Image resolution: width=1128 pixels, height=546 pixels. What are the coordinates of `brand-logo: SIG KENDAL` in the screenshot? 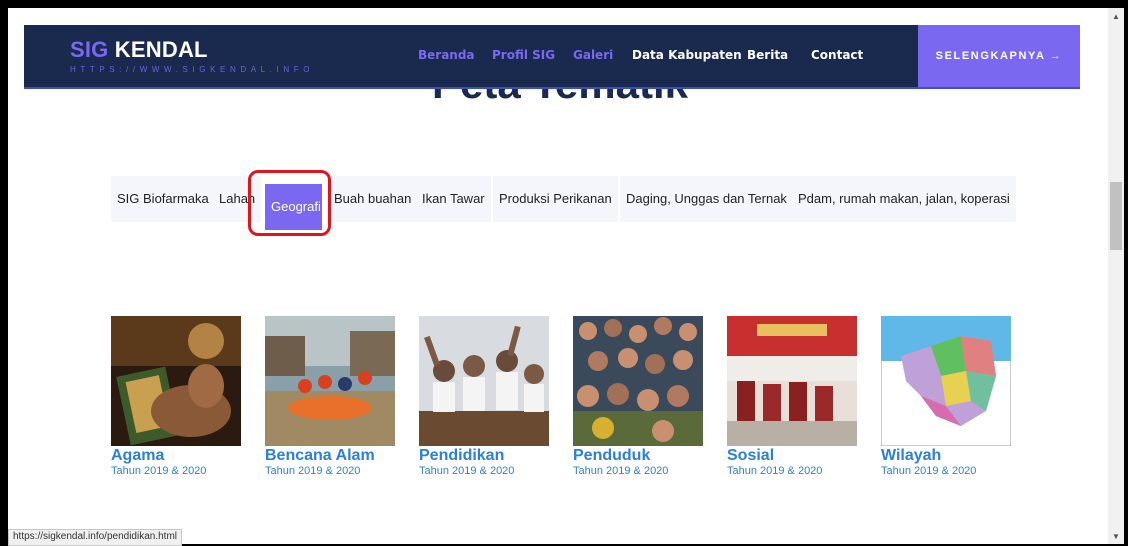 It's located at (139, 50).